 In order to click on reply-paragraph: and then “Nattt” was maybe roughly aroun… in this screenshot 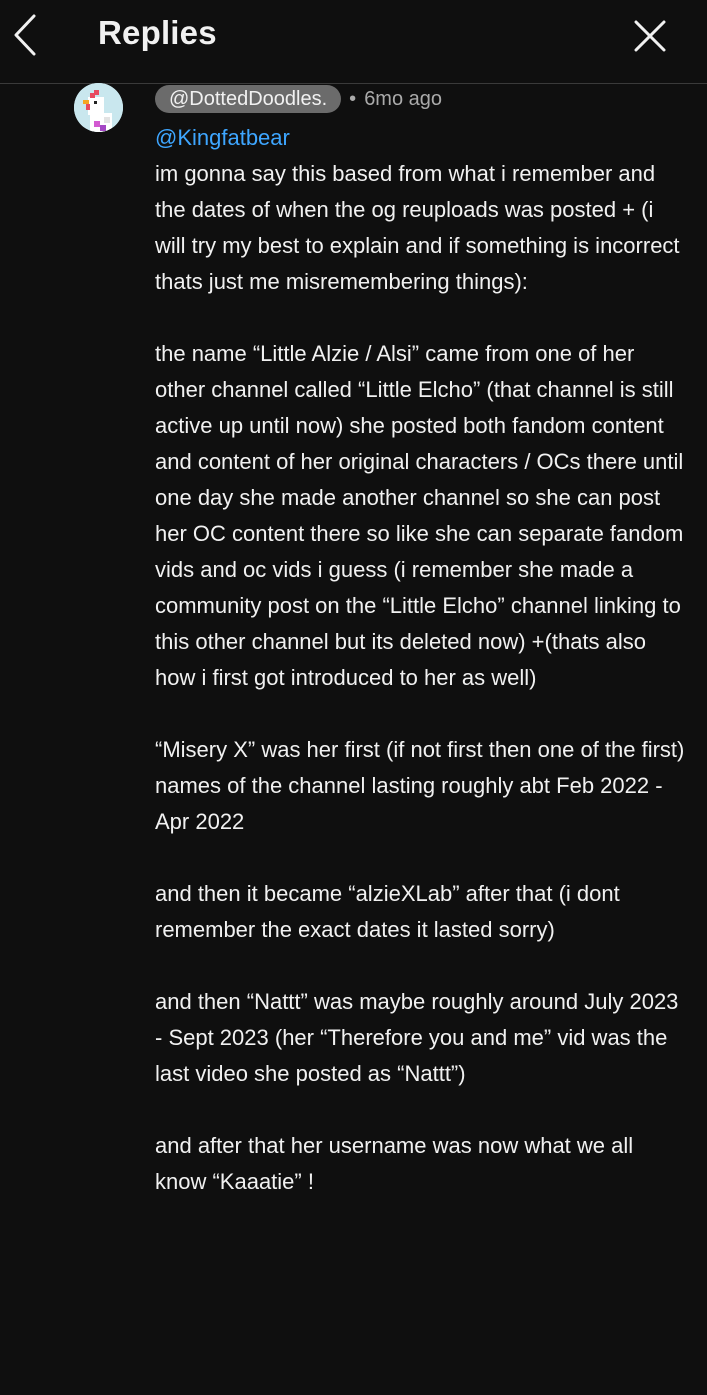, I will do `click(417, 1037)`.